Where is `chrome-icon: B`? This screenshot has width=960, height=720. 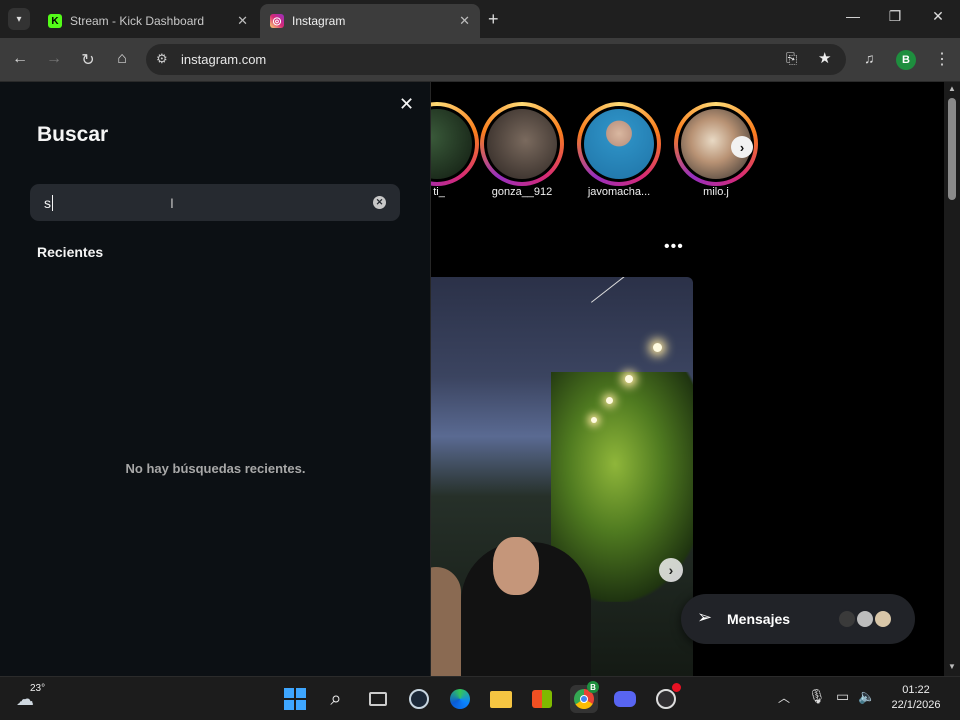
chrome-icon: B is located at coordinates (584, 697).